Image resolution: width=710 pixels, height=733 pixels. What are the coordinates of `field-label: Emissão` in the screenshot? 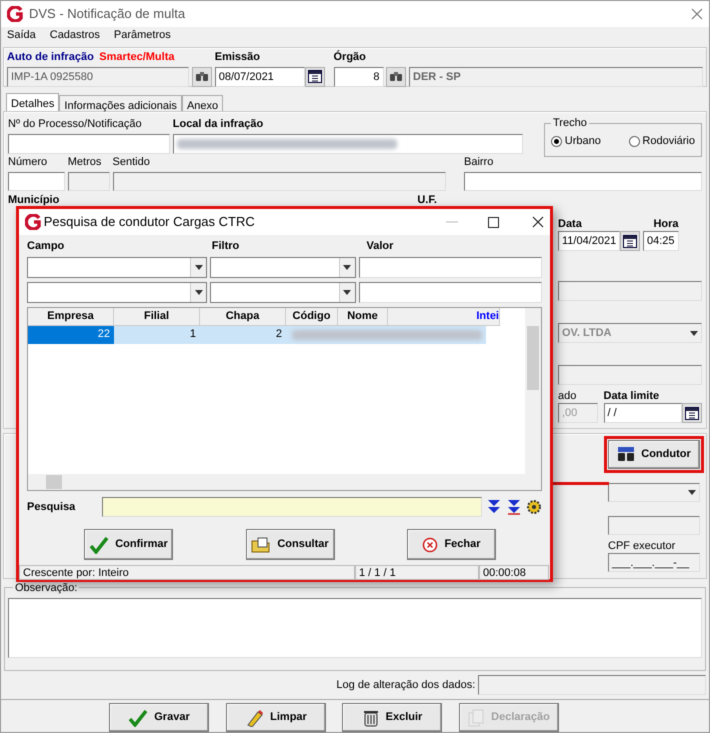 It's located at (237, 57).